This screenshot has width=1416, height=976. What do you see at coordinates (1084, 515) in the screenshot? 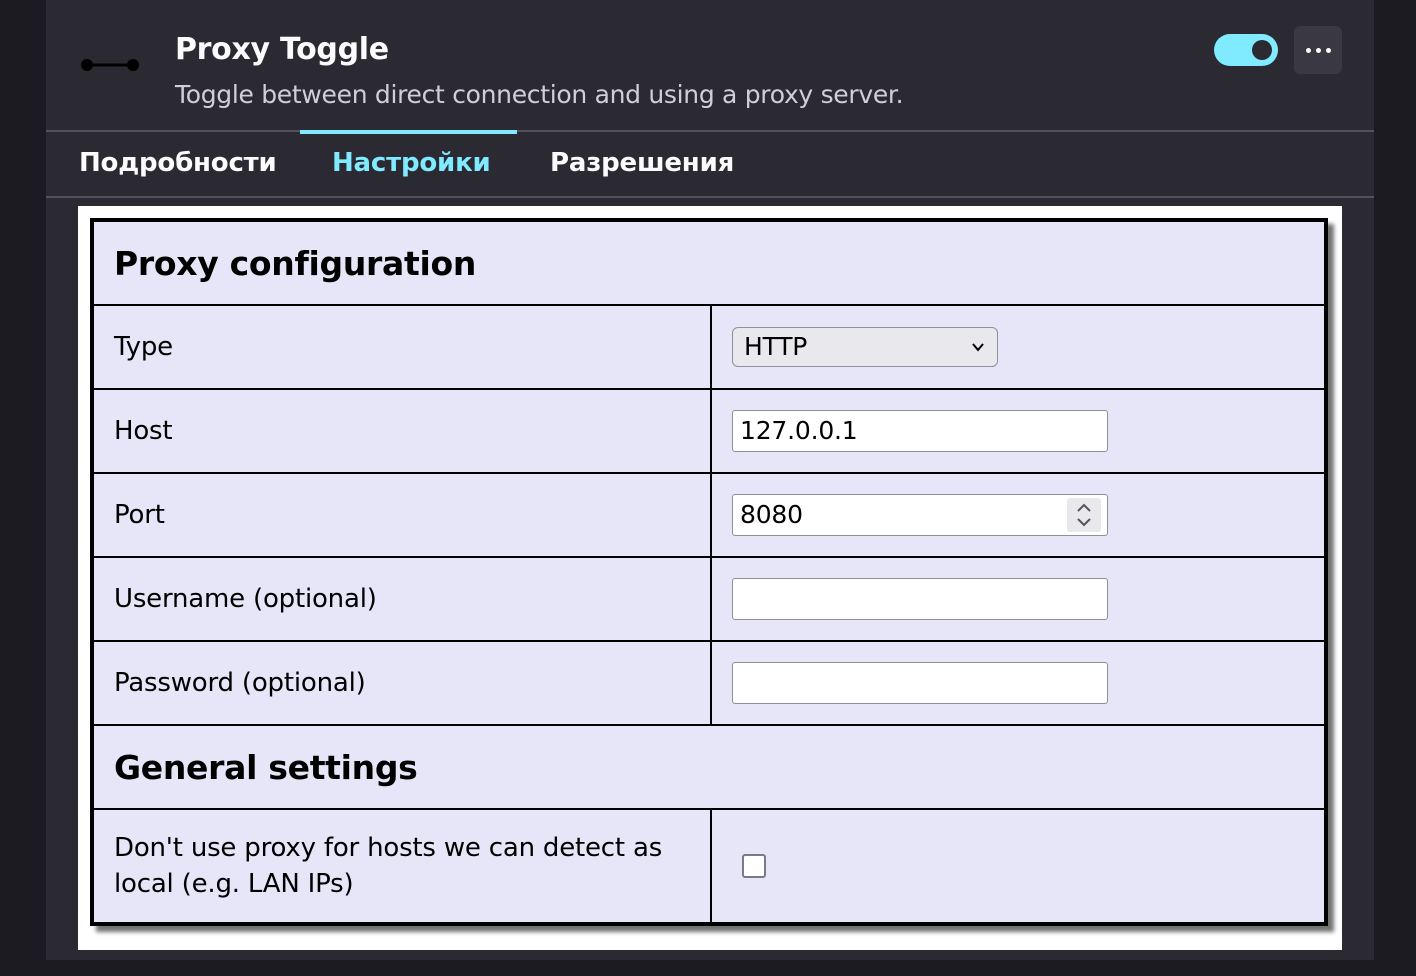
I see `number-spinner-icon` at bounding box center [1084, 515].